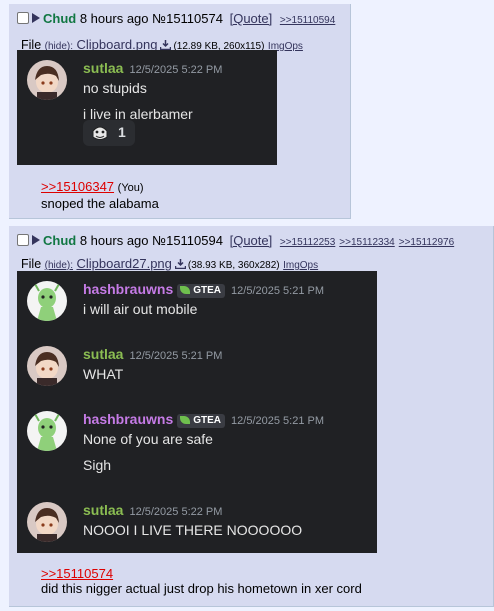 This screenshot has width=494, height=611. I want to click on post-number: №15110574, so click(187, 18).